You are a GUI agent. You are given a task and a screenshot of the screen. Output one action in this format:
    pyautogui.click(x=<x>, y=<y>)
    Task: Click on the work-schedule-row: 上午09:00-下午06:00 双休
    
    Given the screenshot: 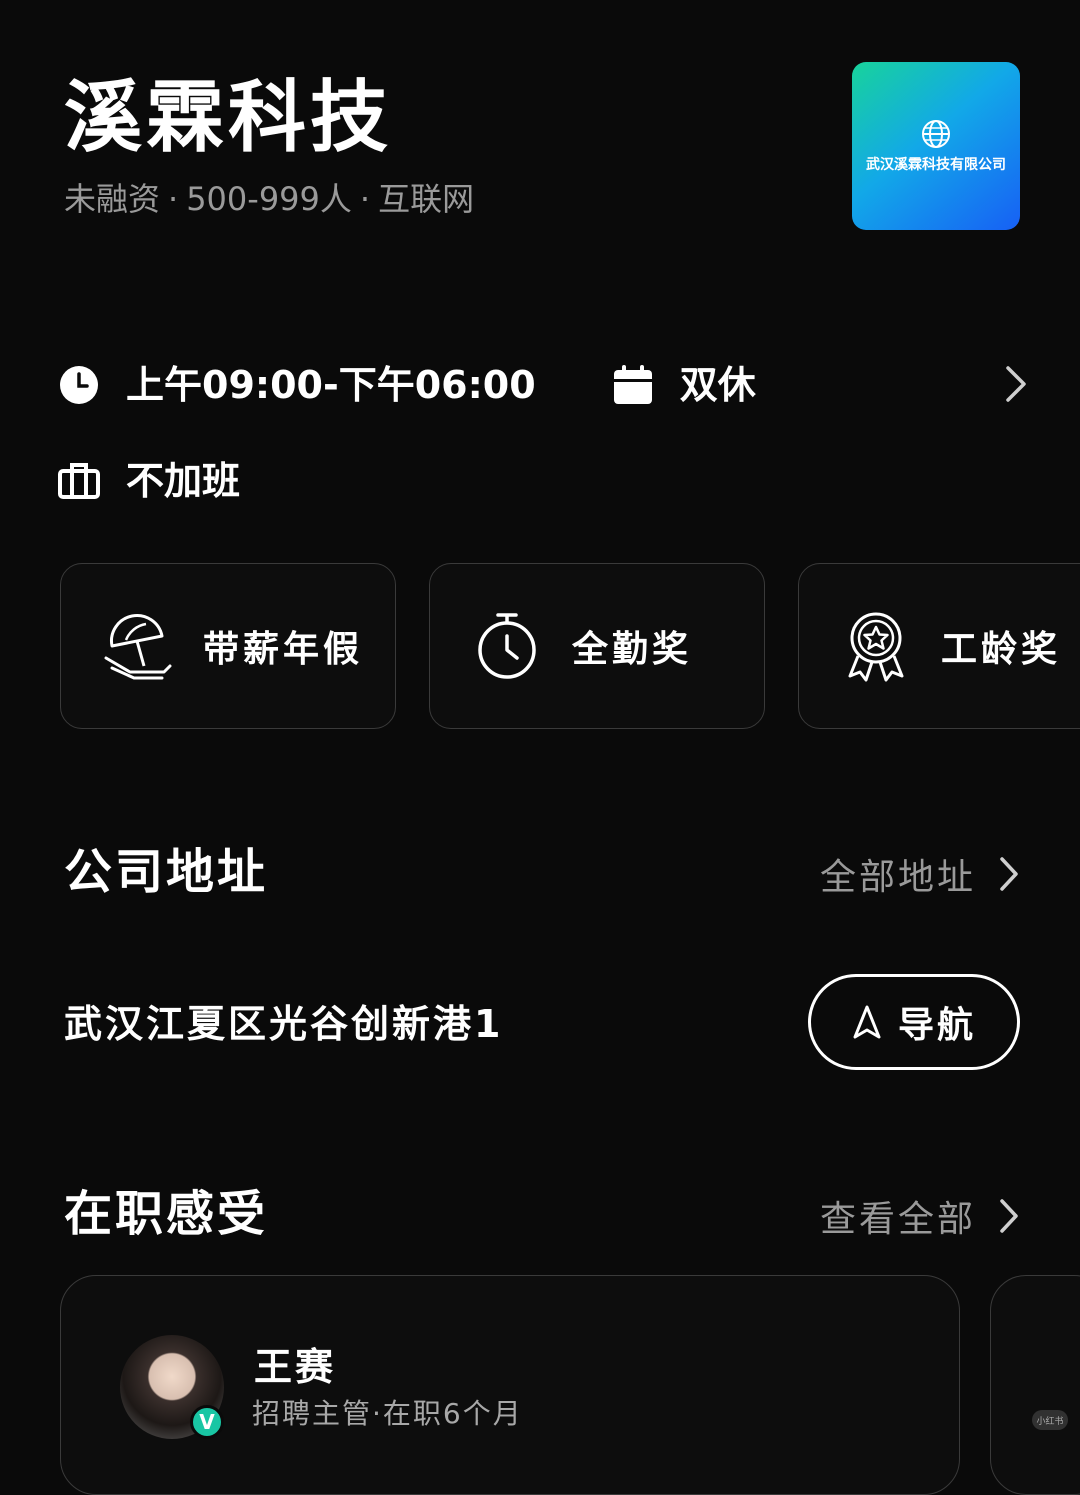 What is the action you would take?
    pyautogui.click(x=543, y=385)
    